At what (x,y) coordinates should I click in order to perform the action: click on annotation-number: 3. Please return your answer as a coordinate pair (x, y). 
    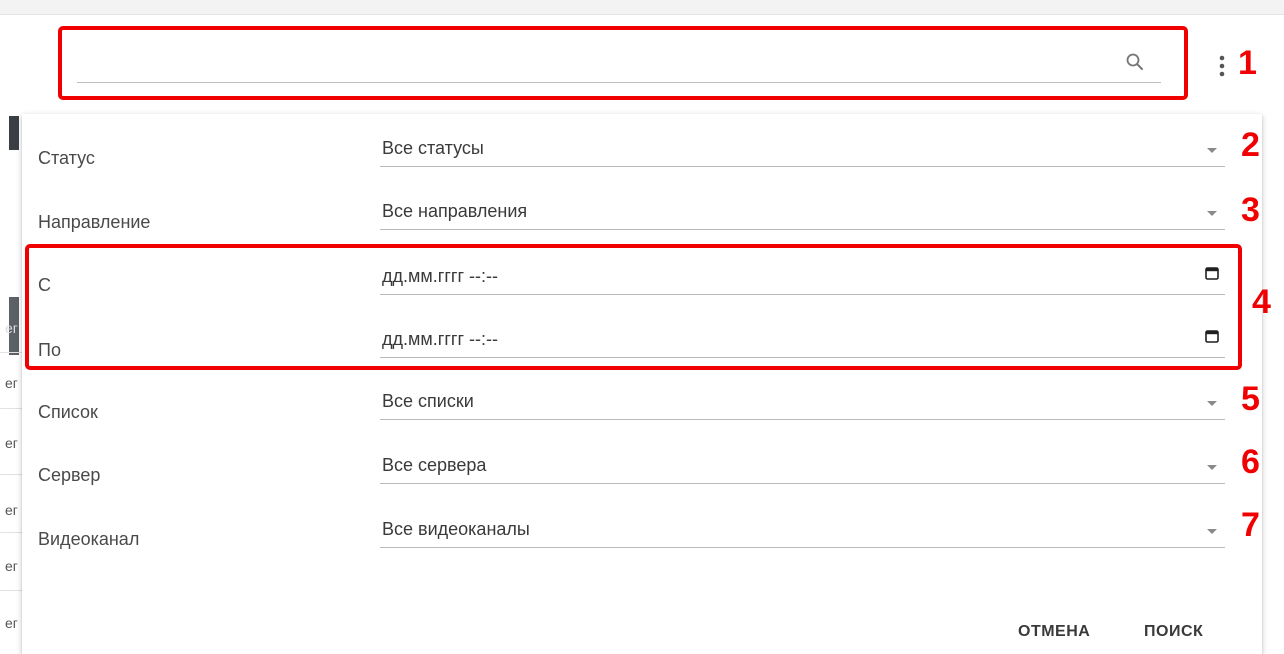
    Looking at the image, I should click on (1250, 210).